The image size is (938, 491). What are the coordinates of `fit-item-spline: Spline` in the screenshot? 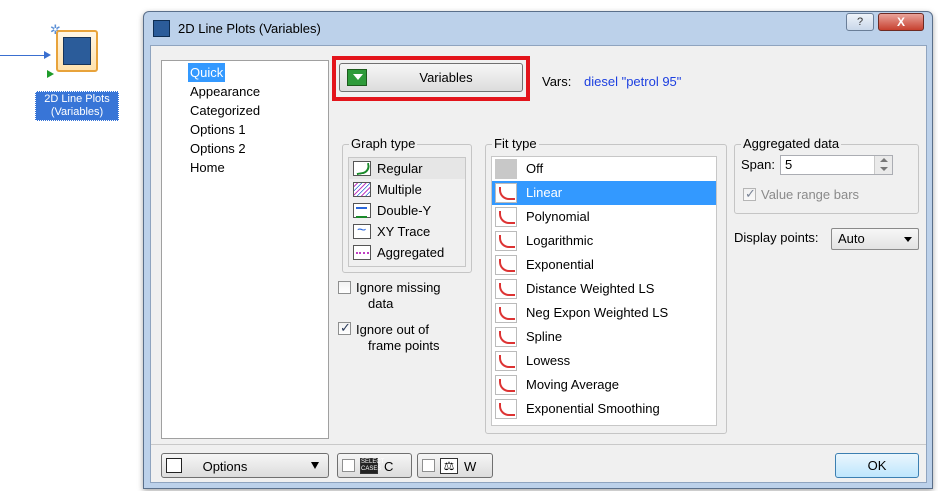 It's located at (604, 337).